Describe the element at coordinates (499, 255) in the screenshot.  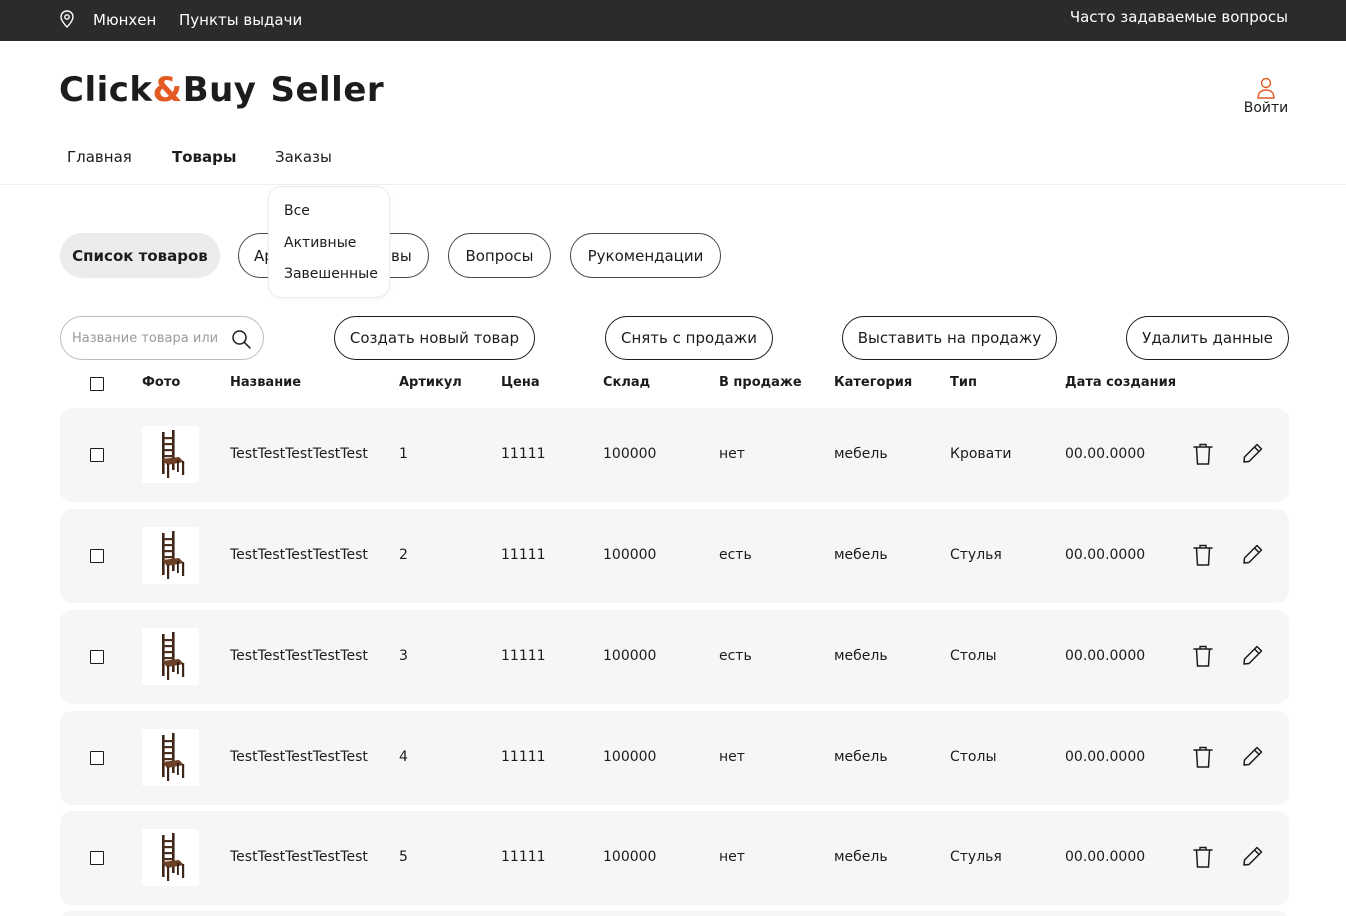
I see `tab-questions: Вопросы` at that location.